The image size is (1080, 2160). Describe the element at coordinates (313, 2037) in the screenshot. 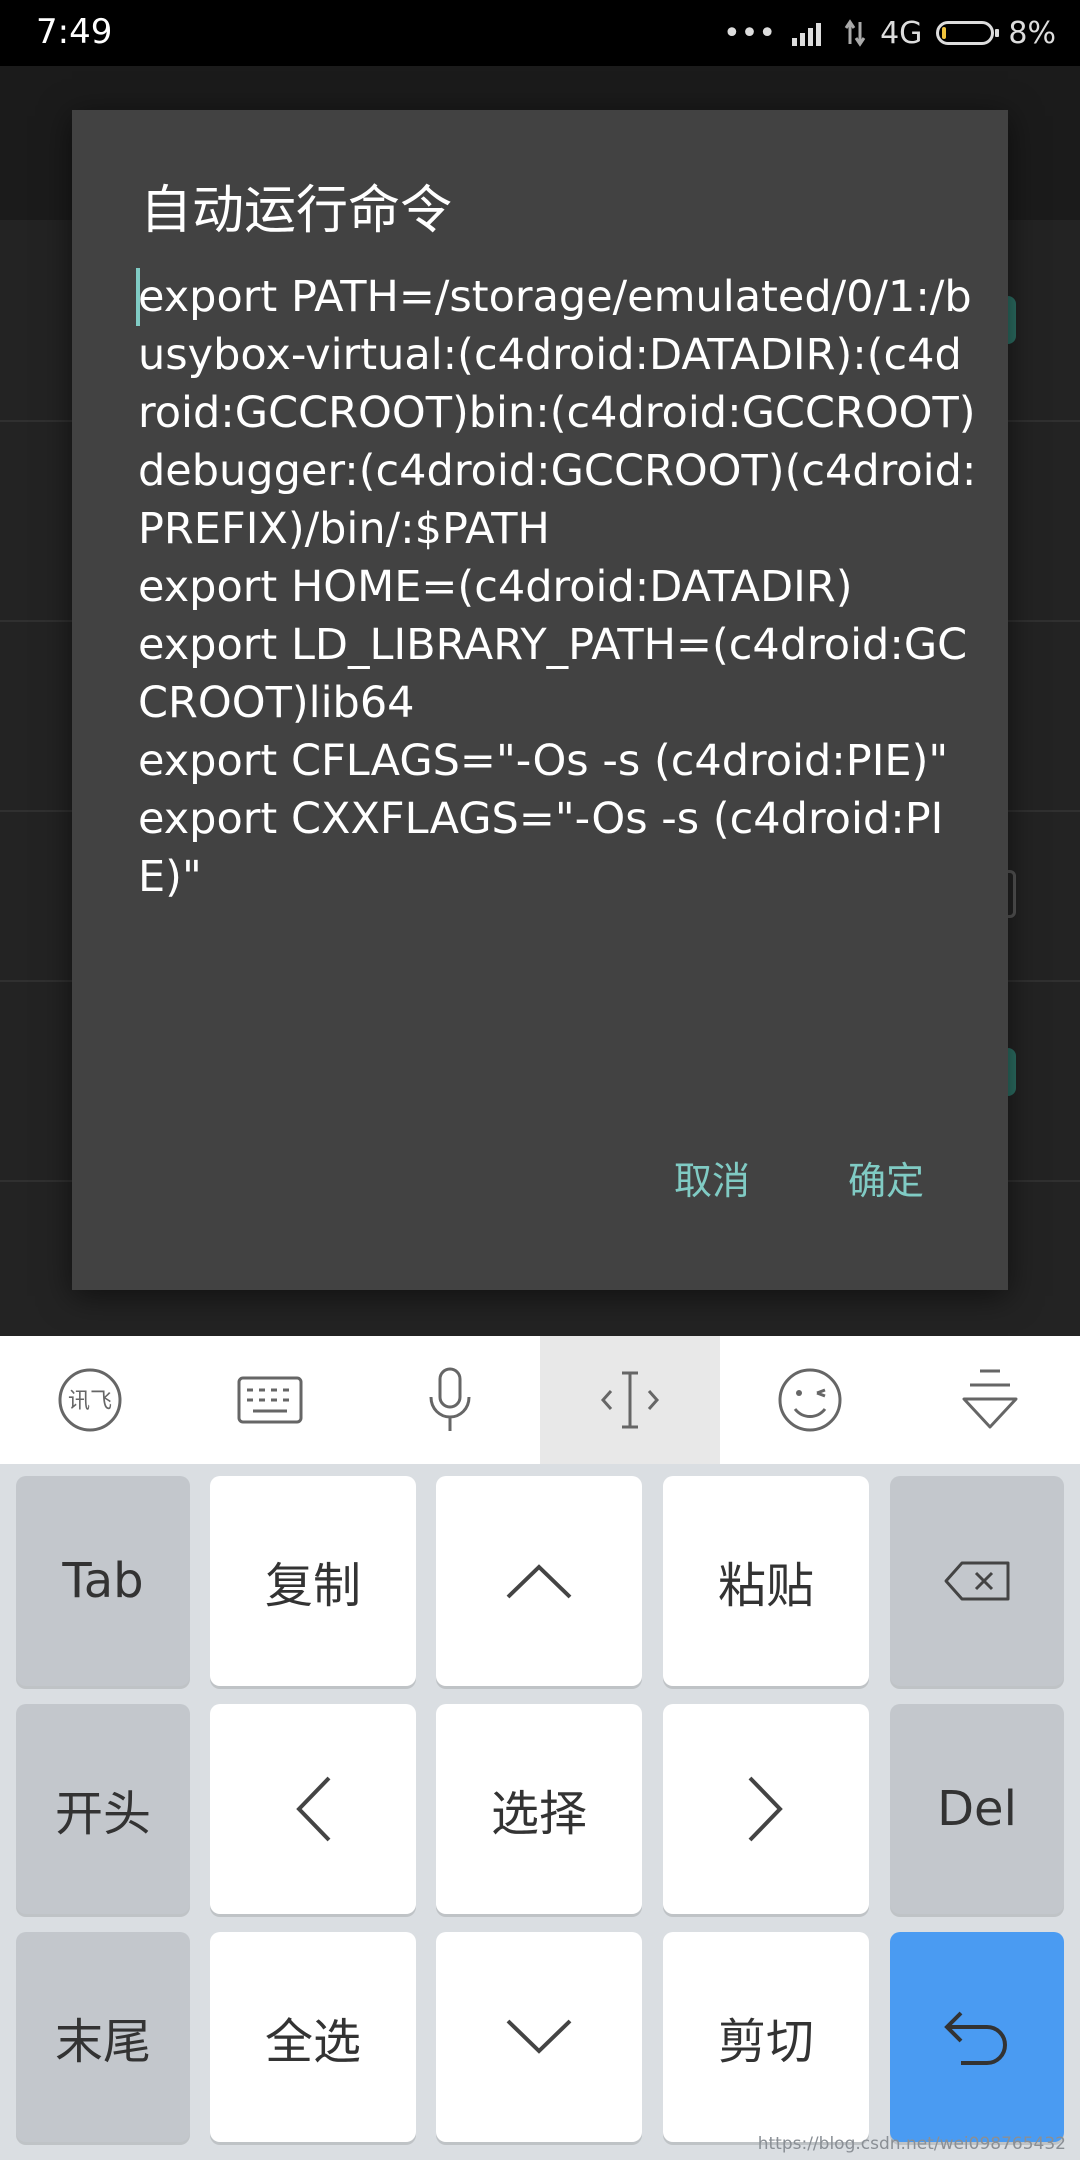

I see `select-all-key: 全选` at that location.